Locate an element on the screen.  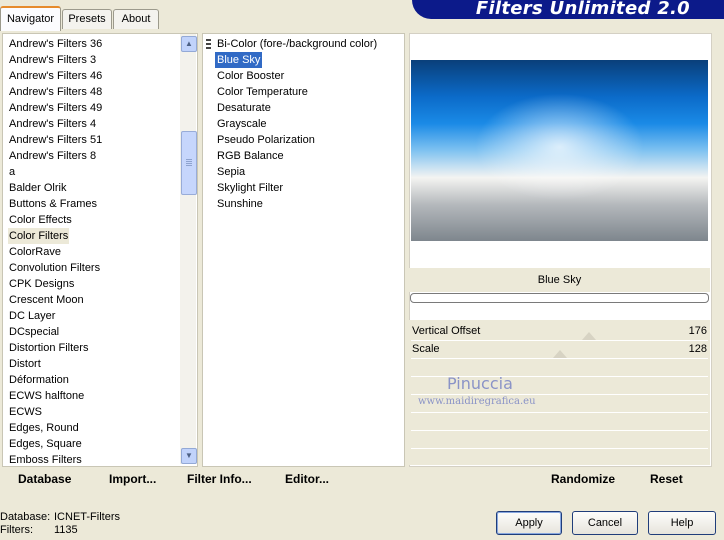
category-item: CPK Designs is located at coordinates (41, 284).